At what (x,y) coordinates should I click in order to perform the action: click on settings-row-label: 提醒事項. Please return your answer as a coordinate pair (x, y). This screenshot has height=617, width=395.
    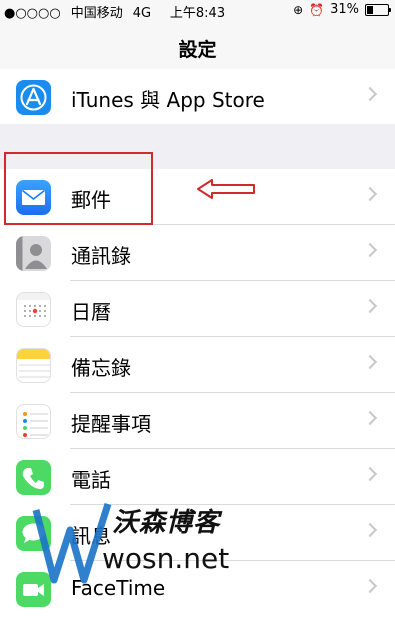
    Looking at the image, I should click on (111, 424).